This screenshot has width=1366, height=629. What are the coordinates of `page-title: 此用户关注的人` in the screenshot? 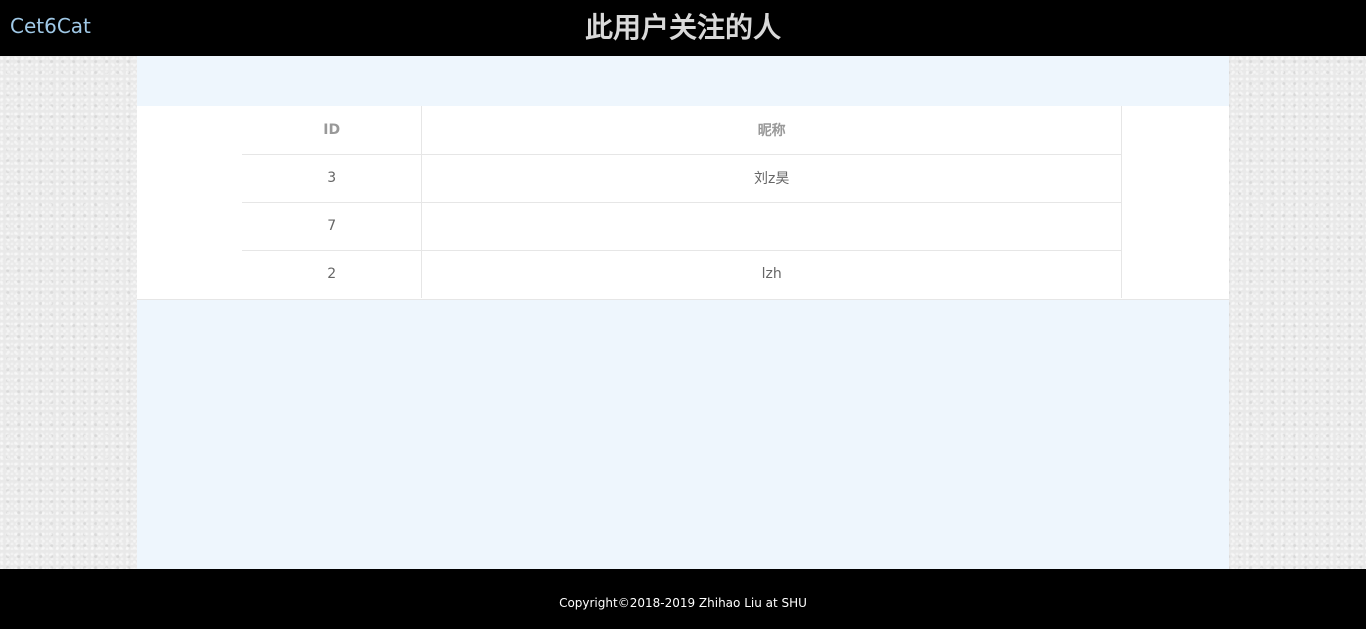 It's located at (682, 27).